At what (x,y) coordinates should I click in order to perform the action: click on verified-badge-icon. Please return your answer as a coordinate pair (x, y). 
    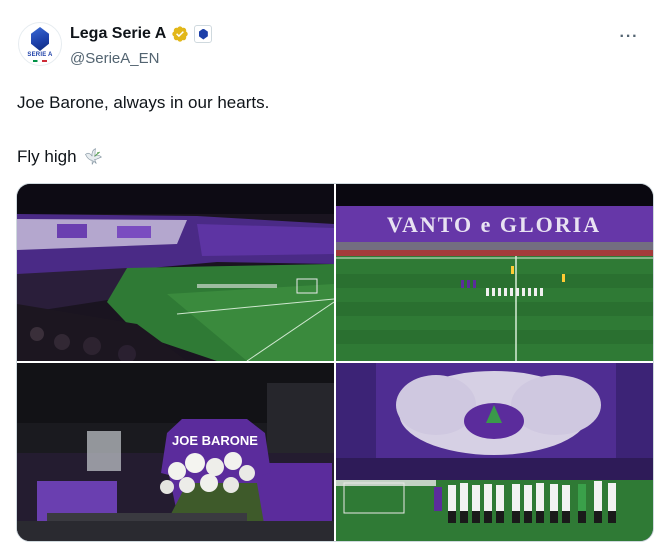
    Looking at the image, I should click on (180, 34).